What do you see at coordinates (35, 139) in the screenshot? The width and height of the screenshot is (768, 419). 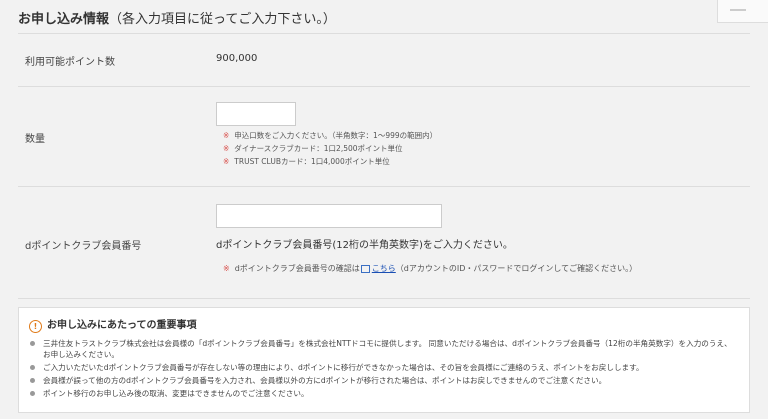 I see `quantity-label: 数量` at bounding box center [35, 139].